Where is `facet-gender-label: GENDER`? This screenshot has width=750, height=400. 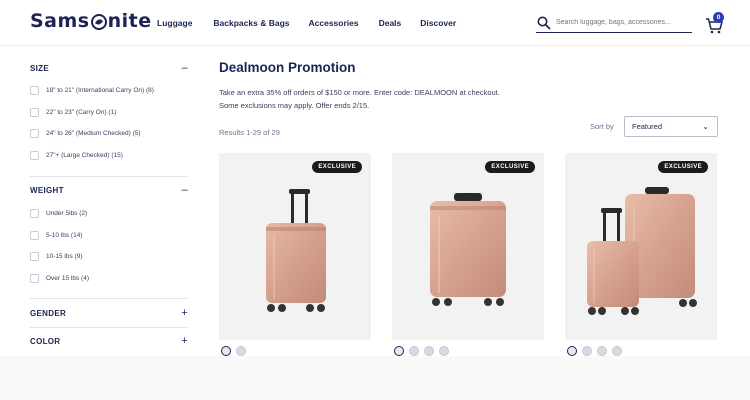
facet-gender-label: GENDER is located at coordinates (48, 313).